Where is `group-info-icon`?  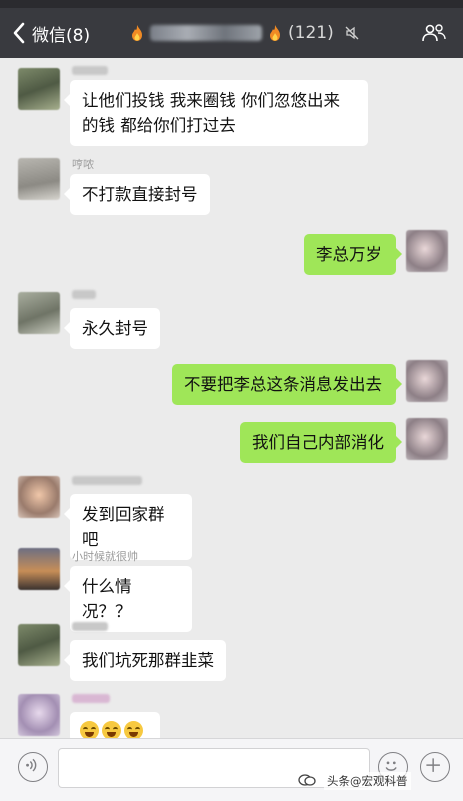 group-info-icon is located at coordinates (434, 33).